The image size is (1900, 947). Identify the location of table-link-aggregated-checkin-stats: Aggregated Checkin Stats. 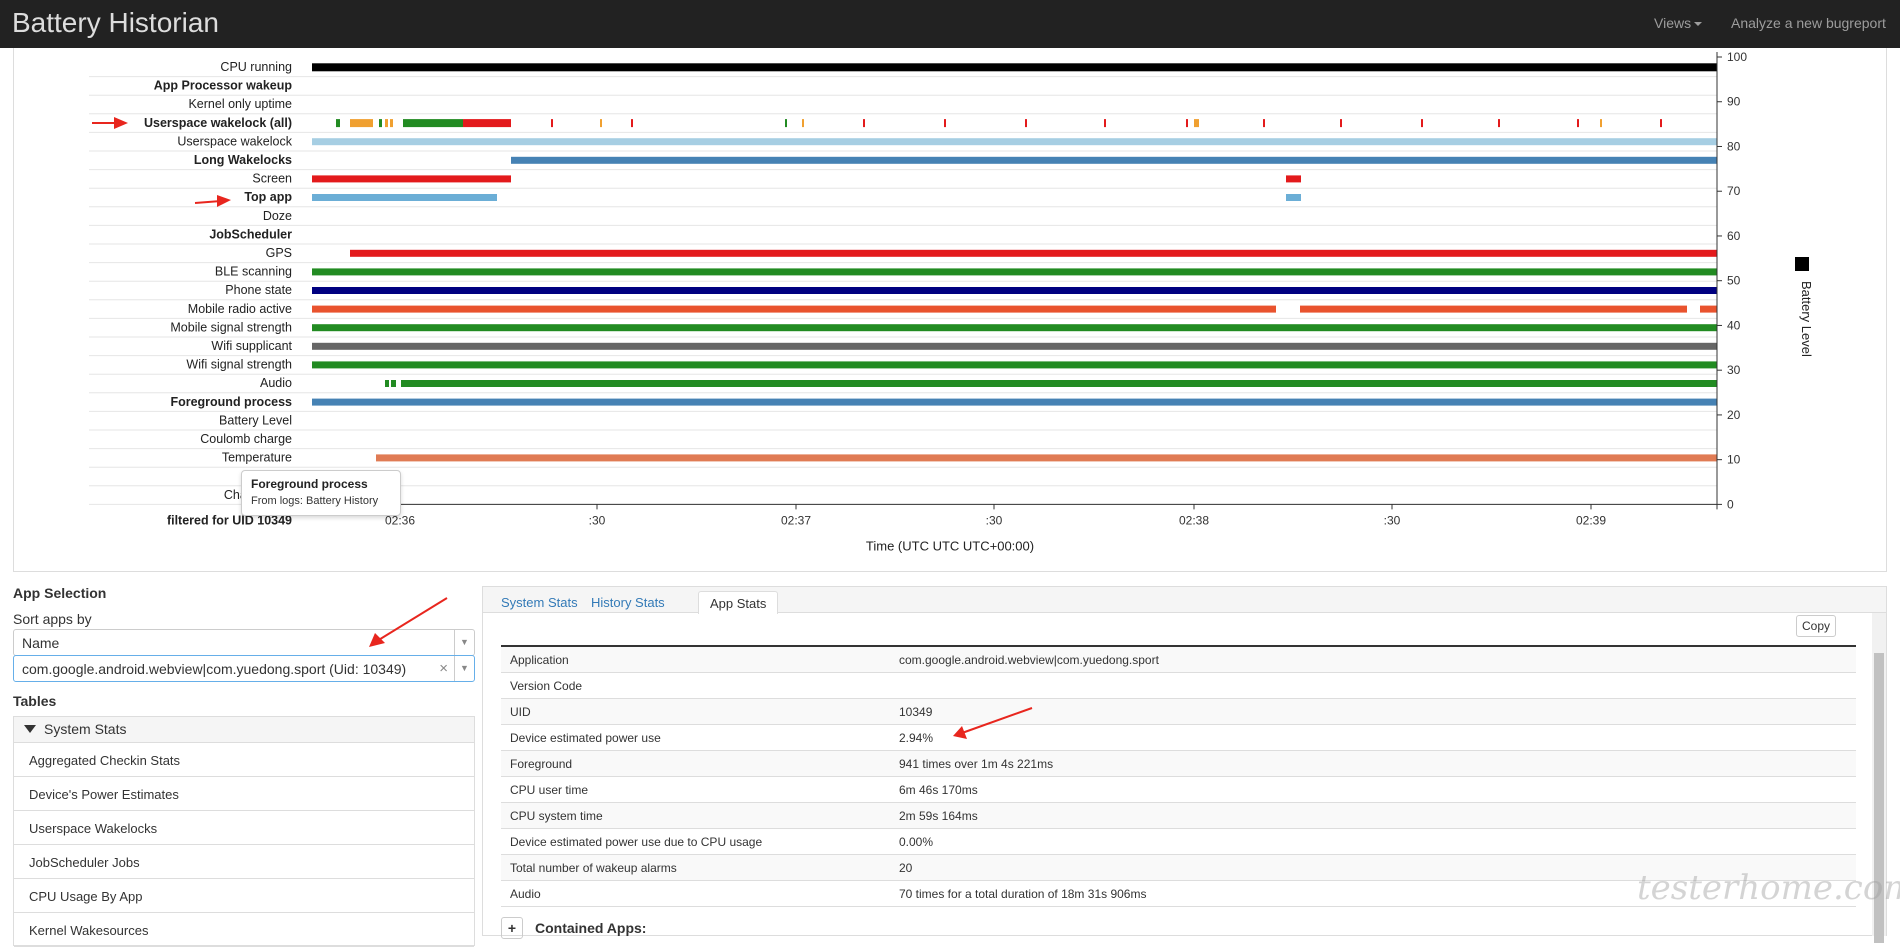
(244, 760).